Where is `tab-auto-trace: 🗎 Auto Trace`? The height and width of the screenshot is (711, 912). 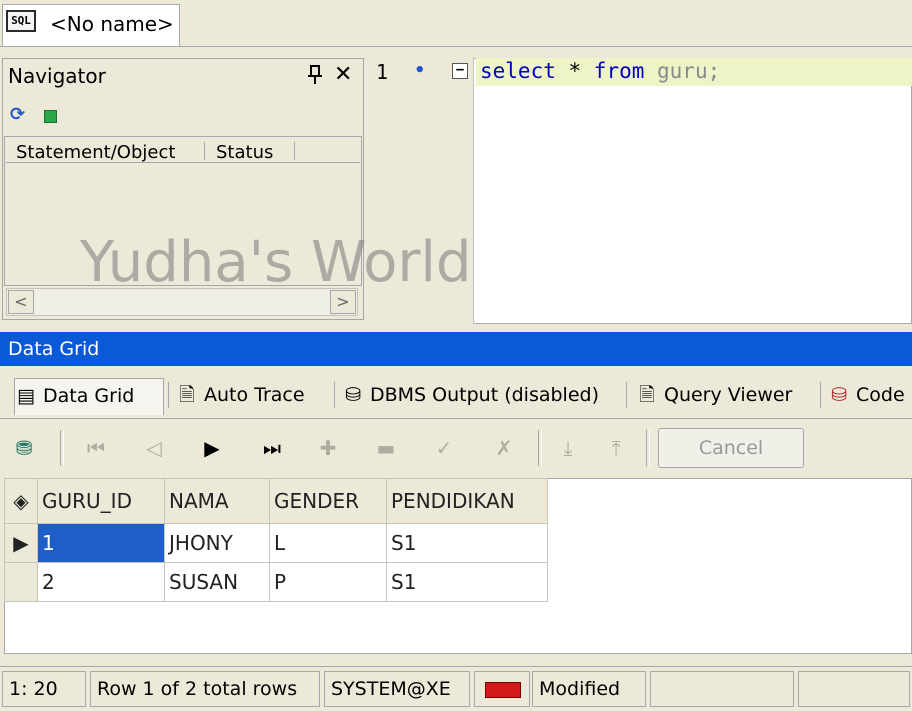
tab-auto-trace: 🗎 Auto Trace is located at coordinates (240, 396).